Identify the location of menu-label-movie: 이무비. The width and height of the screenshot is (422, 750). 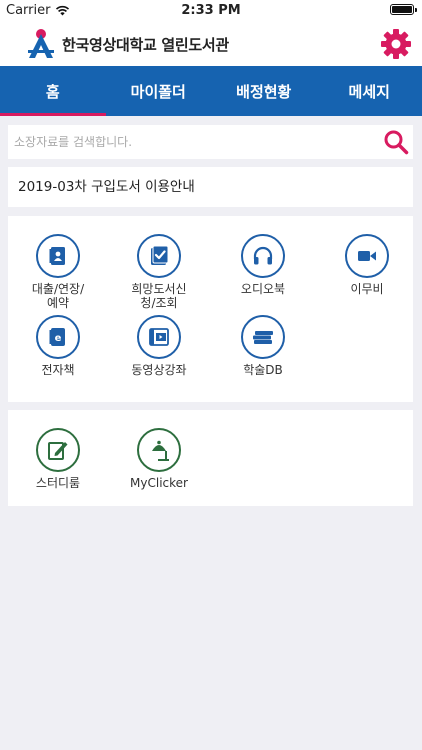
(367, 289).